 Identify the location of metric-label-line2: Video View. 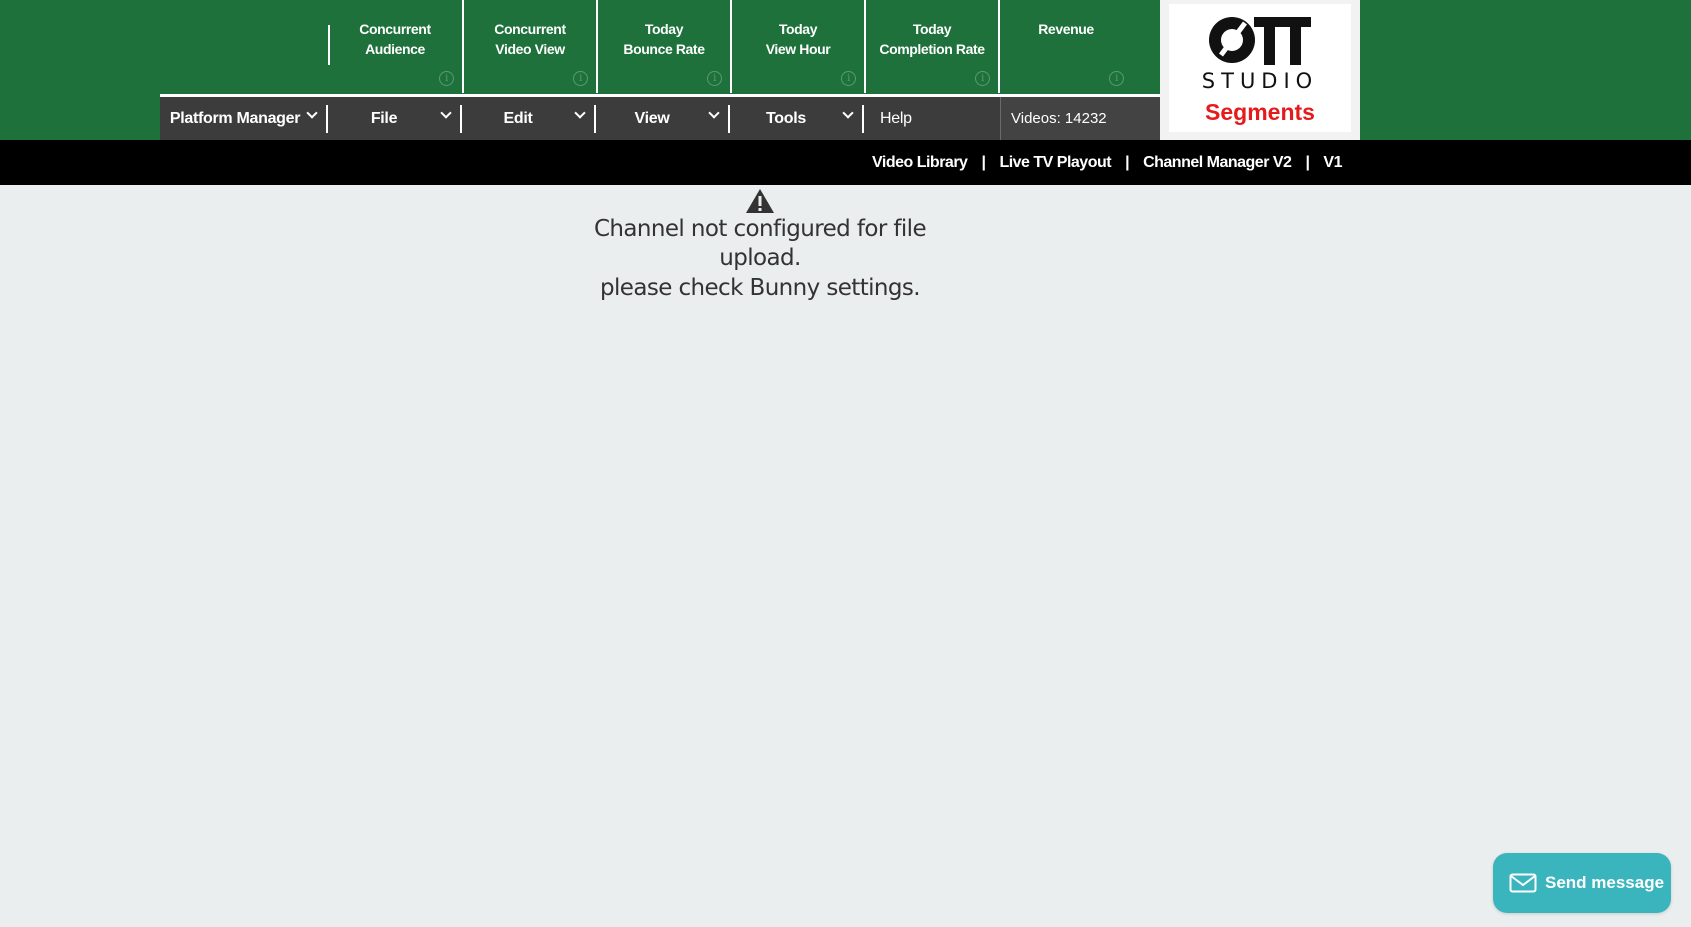
(530, 49).